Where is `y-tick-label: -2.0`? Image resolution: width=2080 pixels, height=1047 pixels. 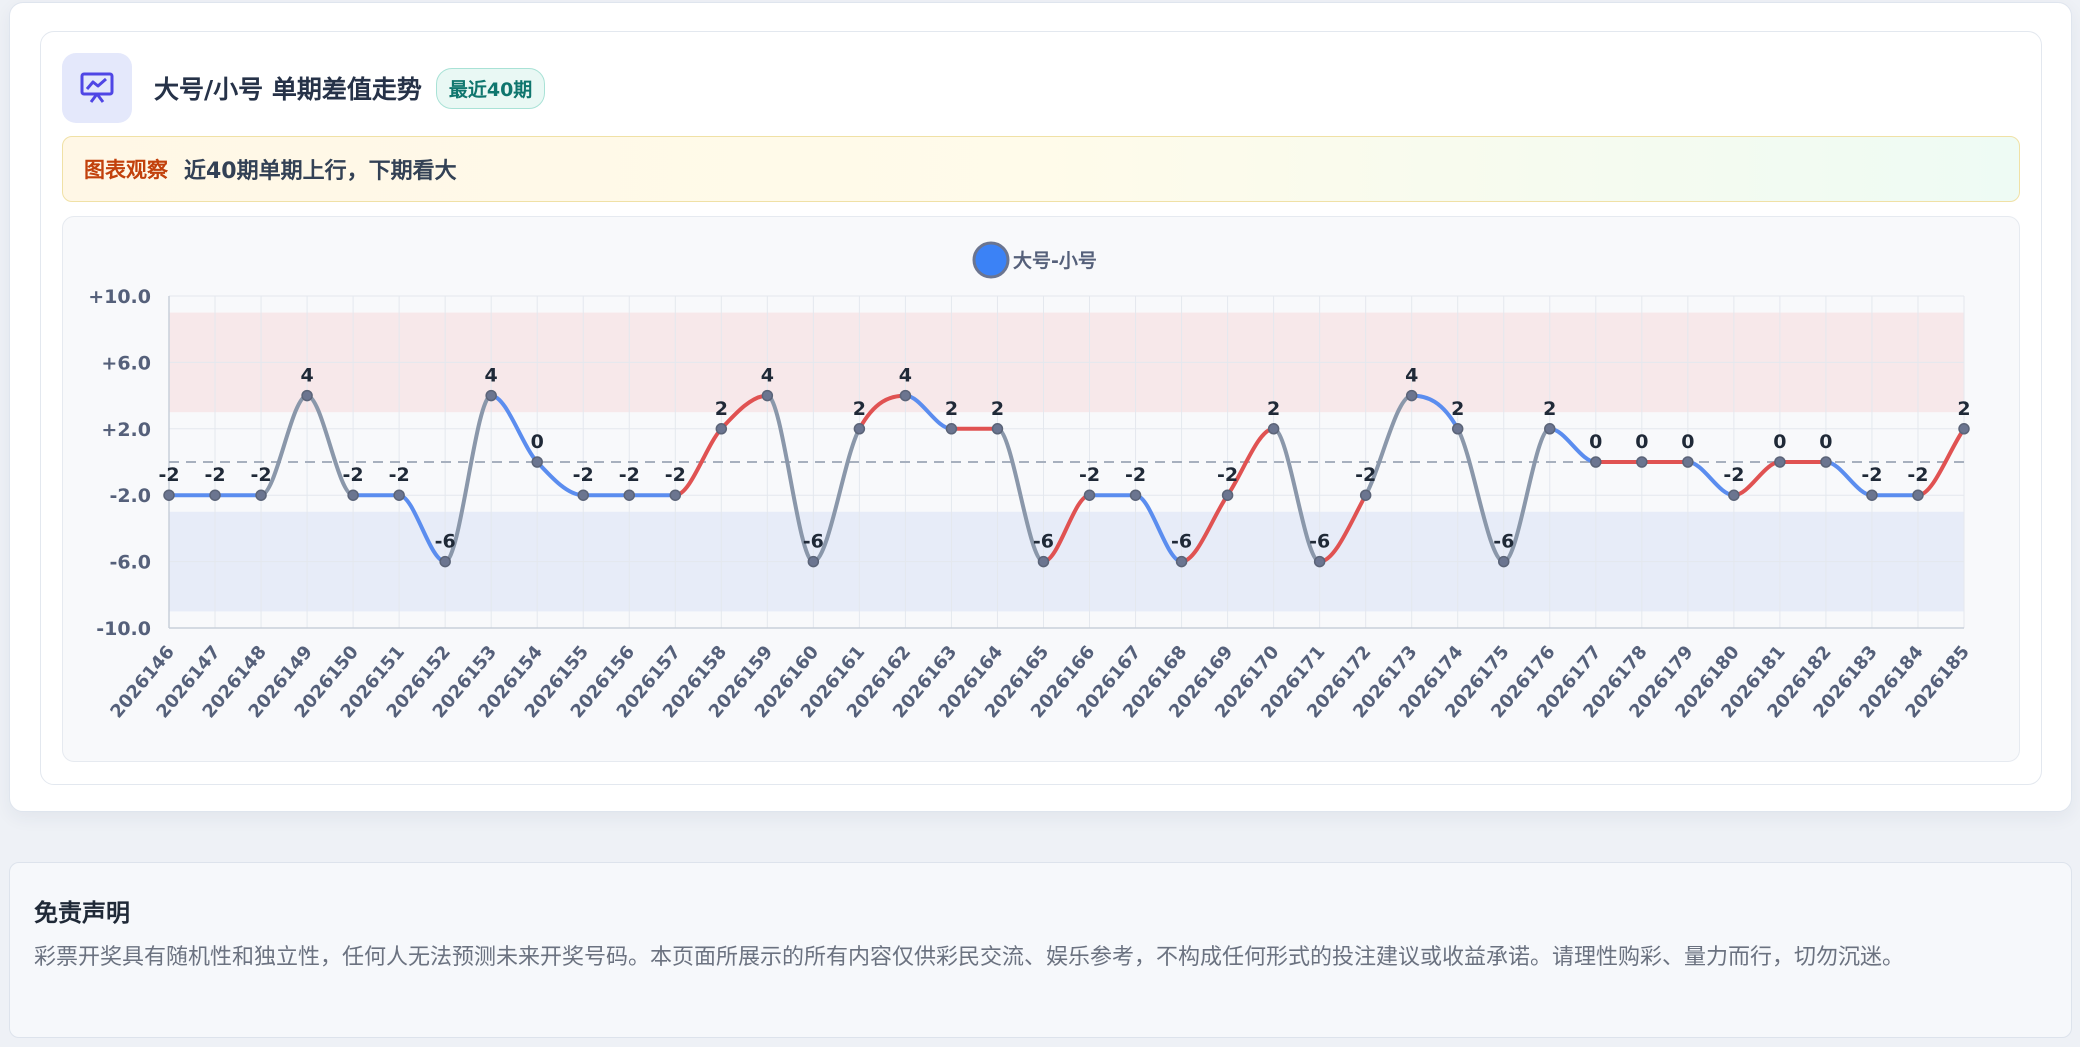 y-tick-label: -2.0 is located at coordinates (130, 496).